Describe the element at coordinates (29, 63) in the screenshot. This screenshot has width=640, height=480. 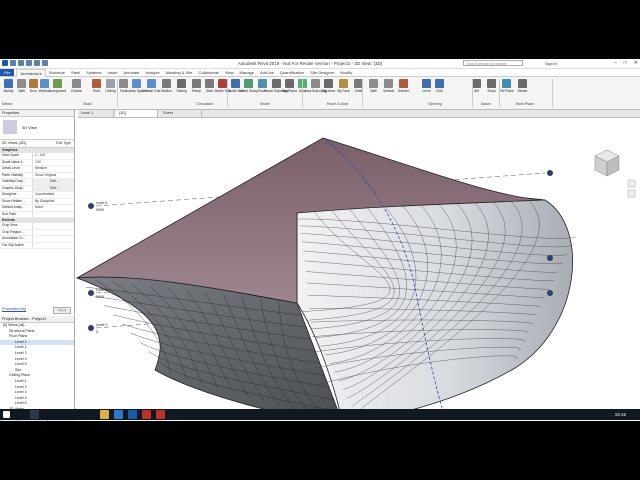
I see `undo-icon` at that location.